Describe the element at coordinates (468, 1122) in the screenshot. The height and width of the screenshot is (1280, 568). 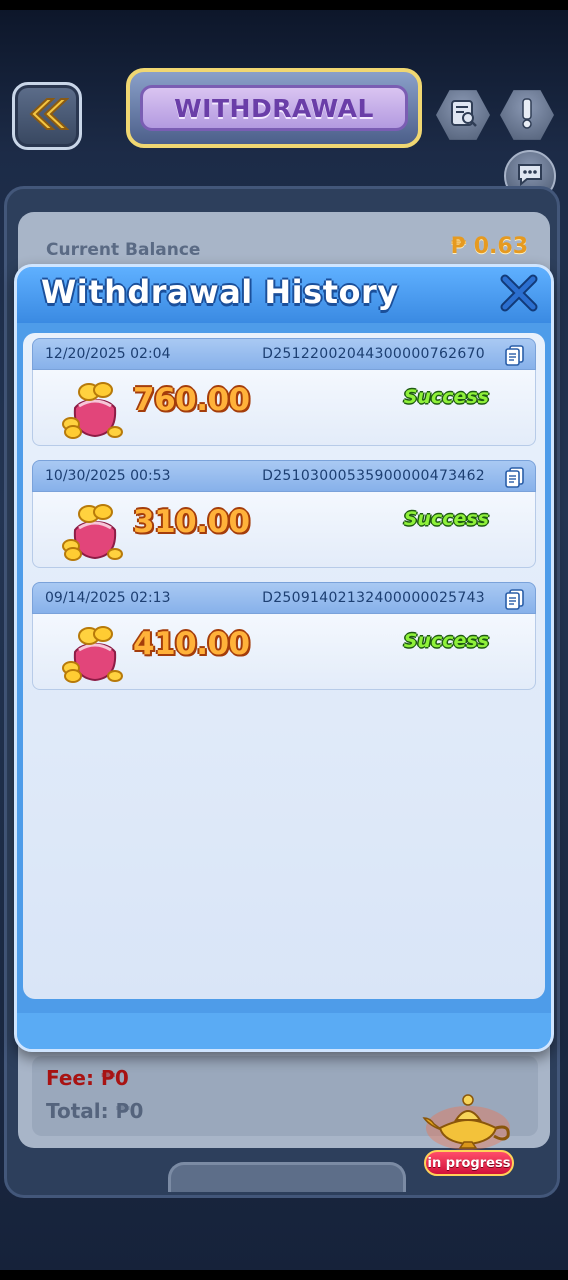
I see `magic-lamp-icon` at that location.